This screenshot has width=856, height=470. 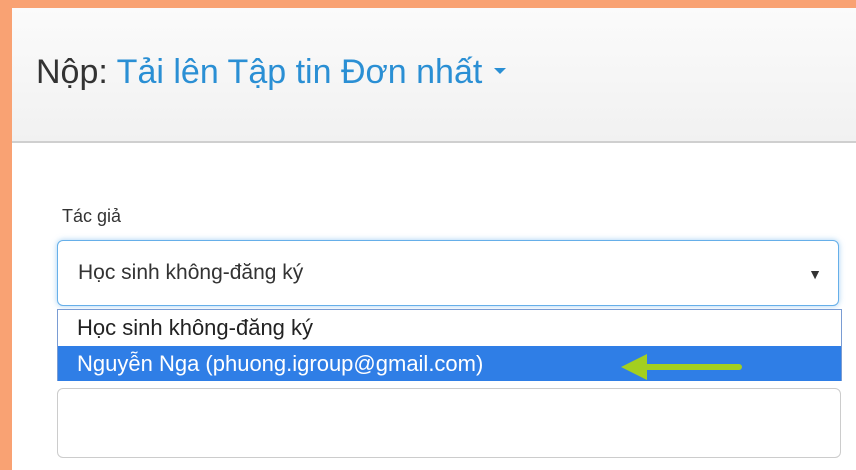 What do you see at coordinates (681, 367) in the screenshot?
I see `annotation-arrow-icon` at bounding box center [681, 367].